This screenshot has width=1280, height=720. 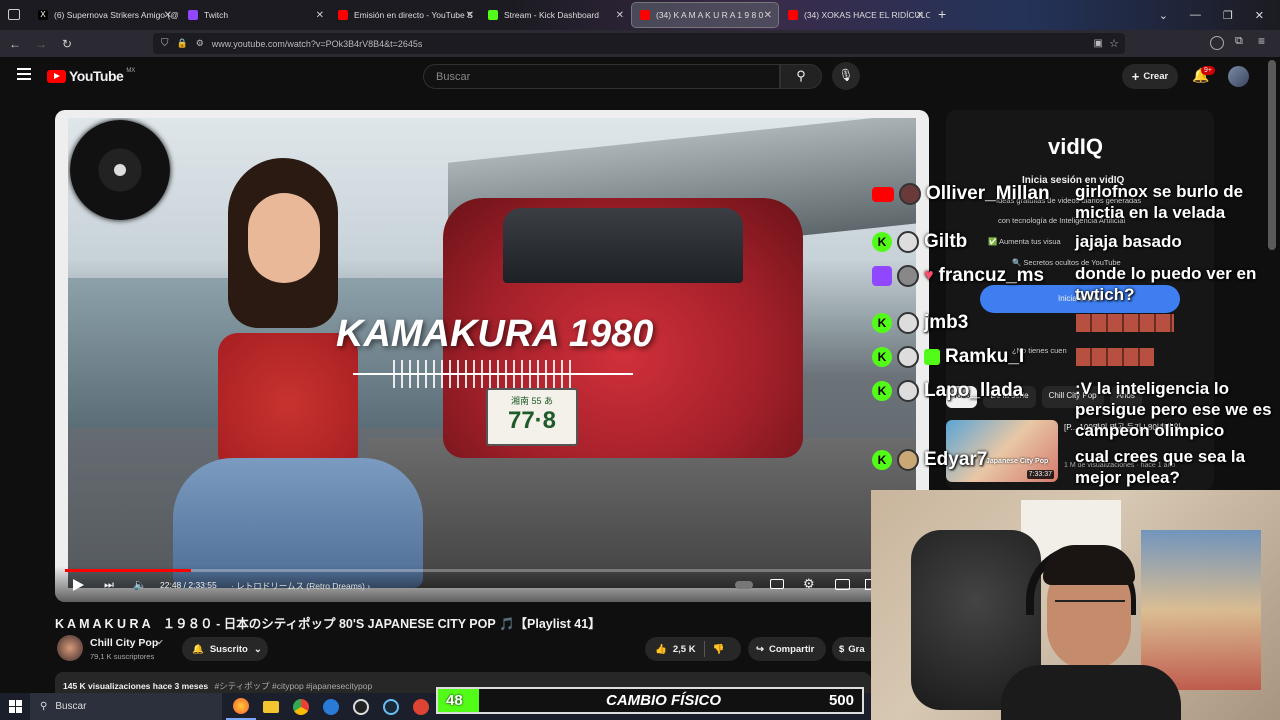 What do you see at coordinates (1195, 15) in the screenshot?
I see `minimize-icon: —` at bounding box center [1195, 15].